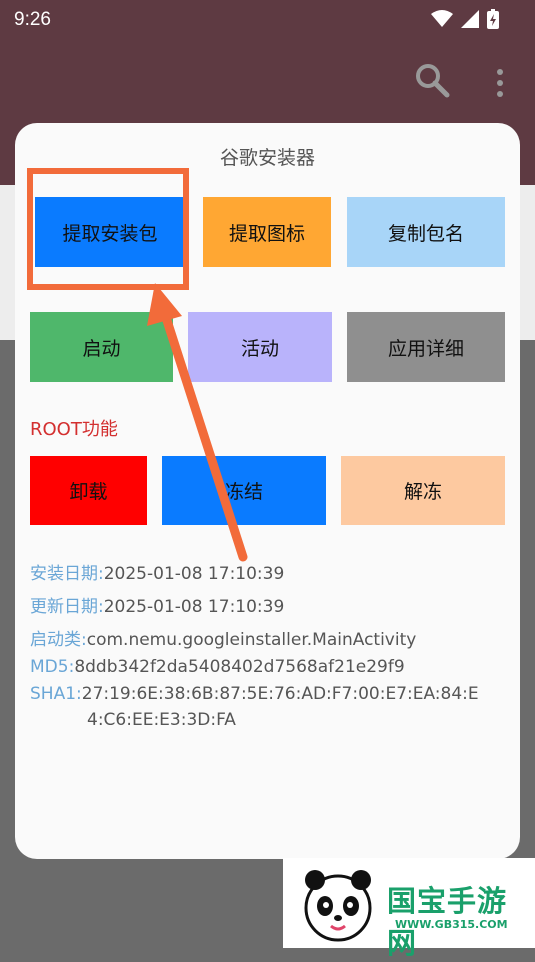 This screenshot has width=535, height=962. What do you see at coordinates (500, 84) in the screenshot?
I see `more-vert-icon` at bounding box center [500, 84].